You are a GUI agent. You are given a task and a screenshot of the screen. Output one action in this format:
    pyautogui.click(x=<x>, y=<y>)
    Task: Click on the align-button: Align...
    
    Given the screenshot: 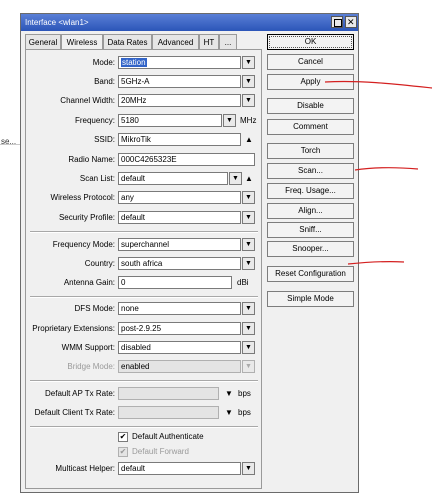 What is the action you would take?
    pyautogui.click(x=310, y=211)
    